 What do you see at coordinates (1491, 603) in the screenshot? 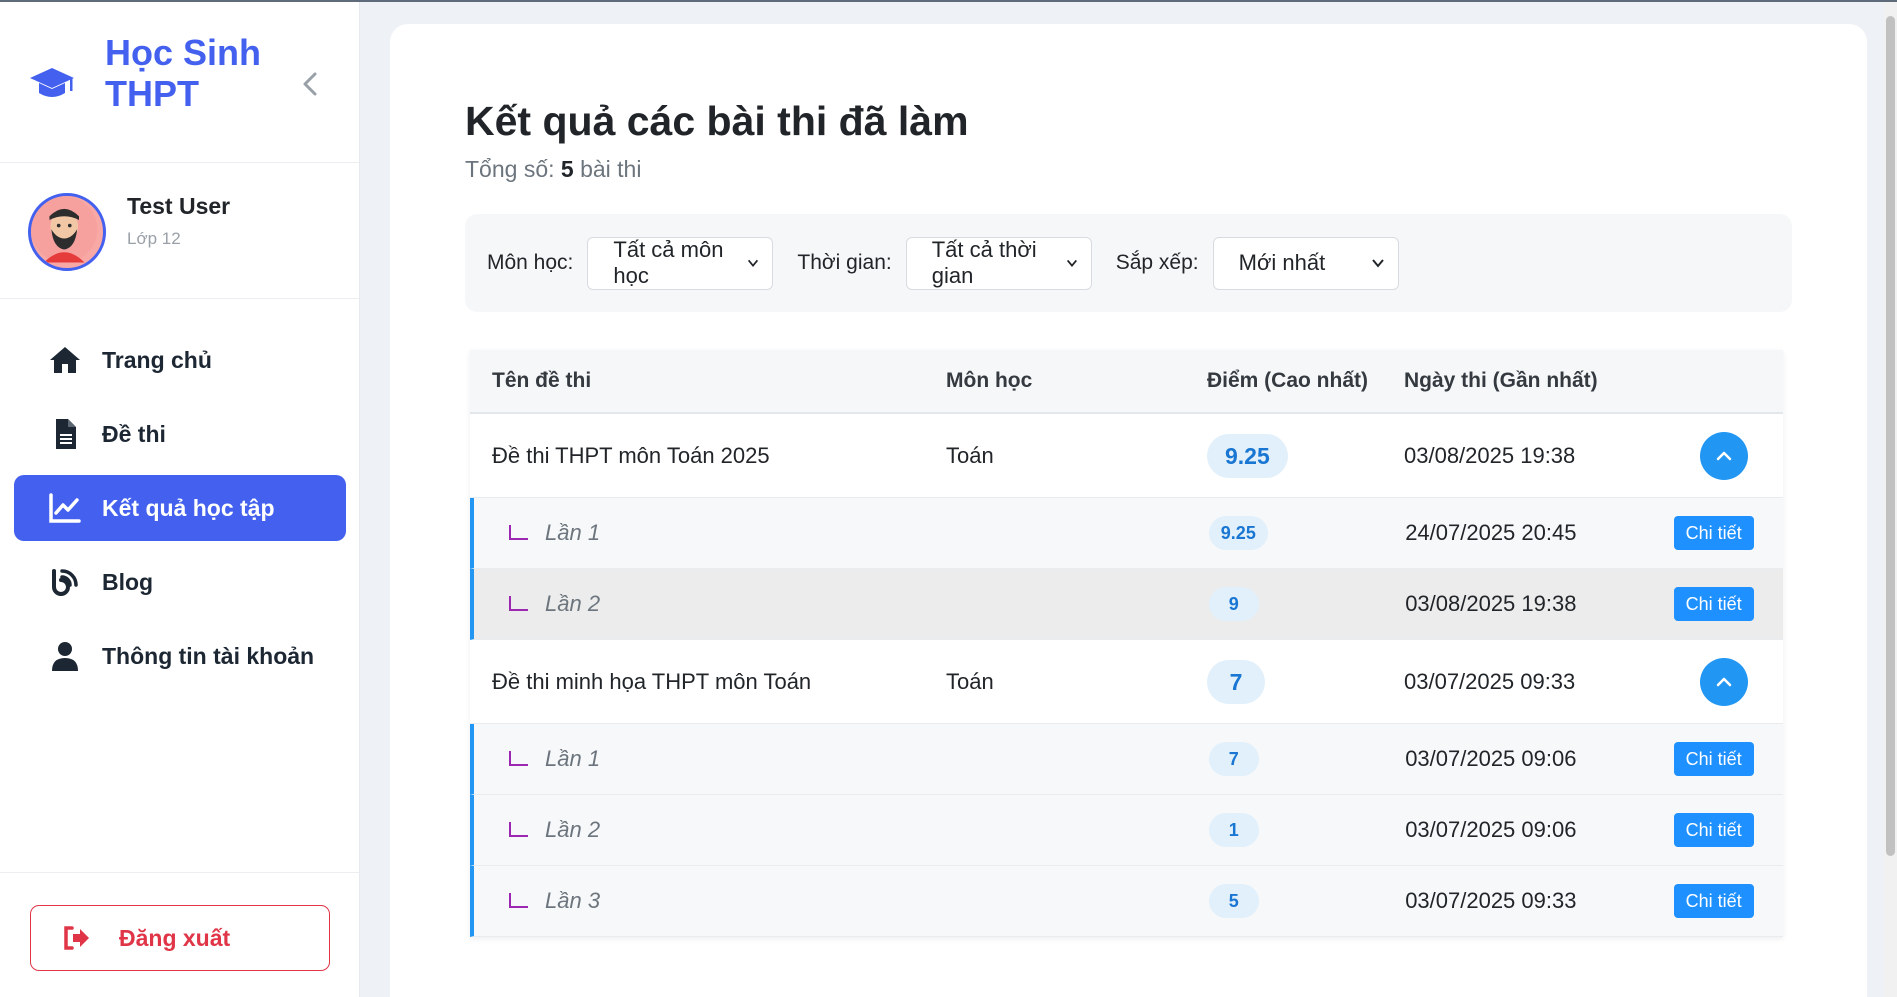
I see `attempt-date: 03/08/2025 19:38` at bounding box center [1491, 603].